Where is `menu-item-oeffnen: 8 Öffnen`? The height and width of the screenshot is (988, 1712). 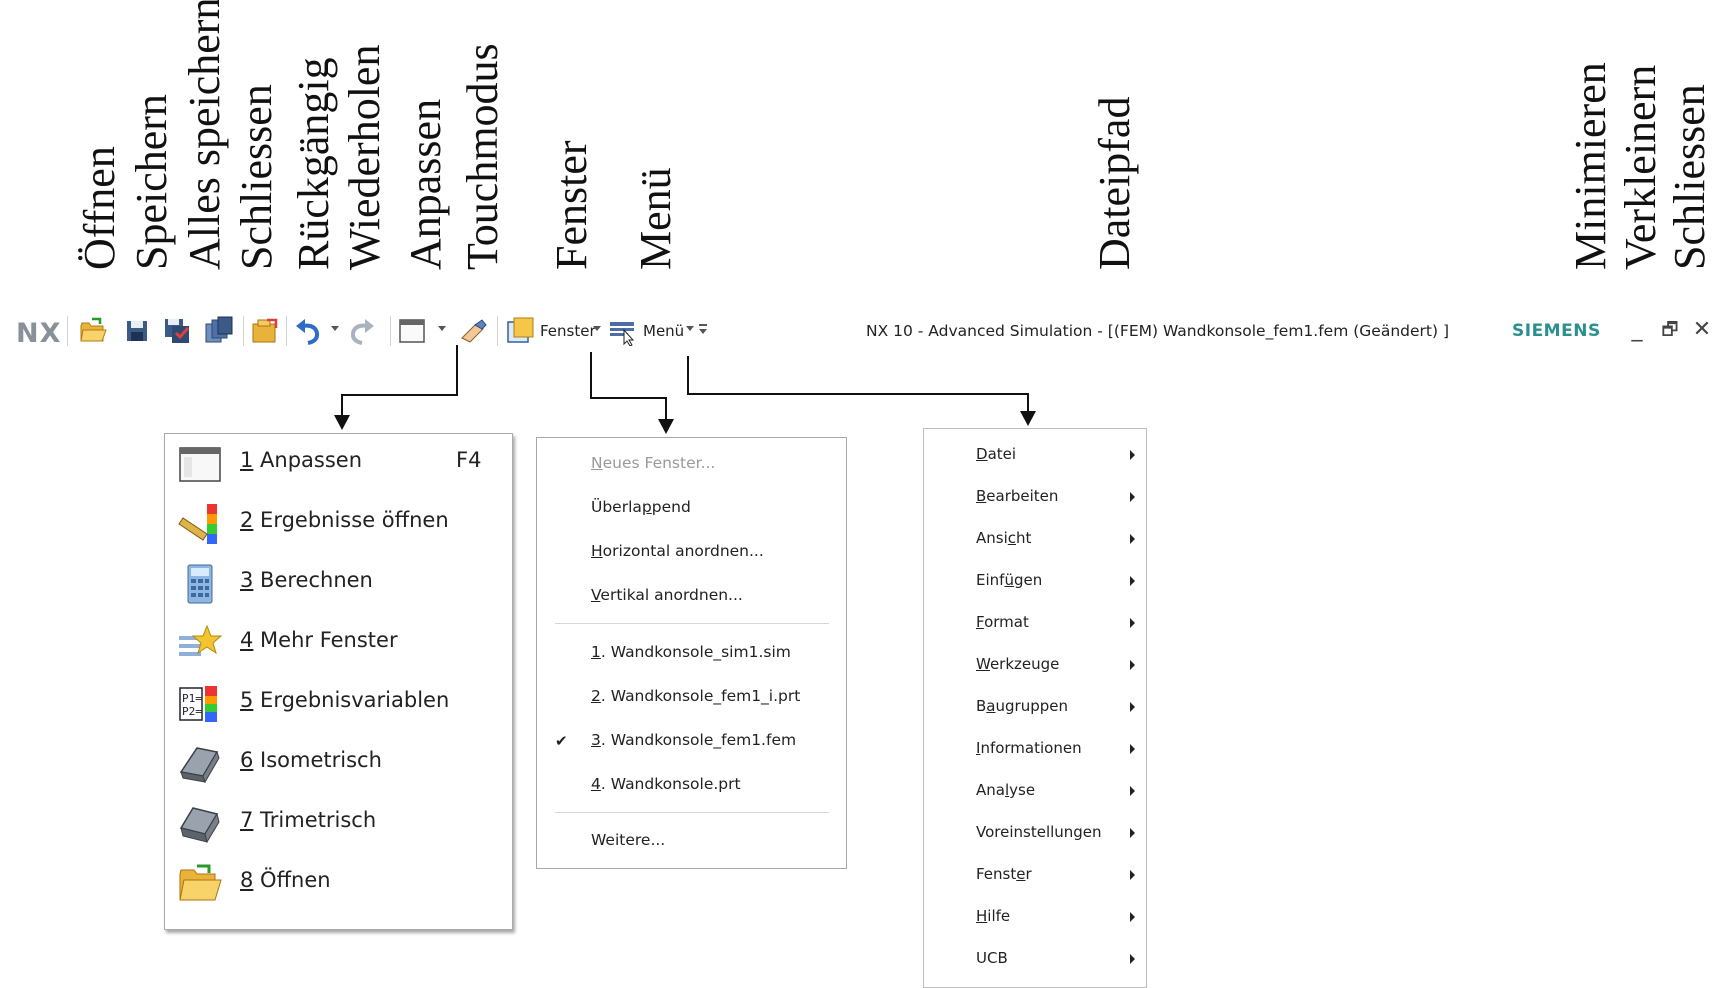
menu-item-oeffnen: 8 Öffnen is located at coordinates (338, 884).